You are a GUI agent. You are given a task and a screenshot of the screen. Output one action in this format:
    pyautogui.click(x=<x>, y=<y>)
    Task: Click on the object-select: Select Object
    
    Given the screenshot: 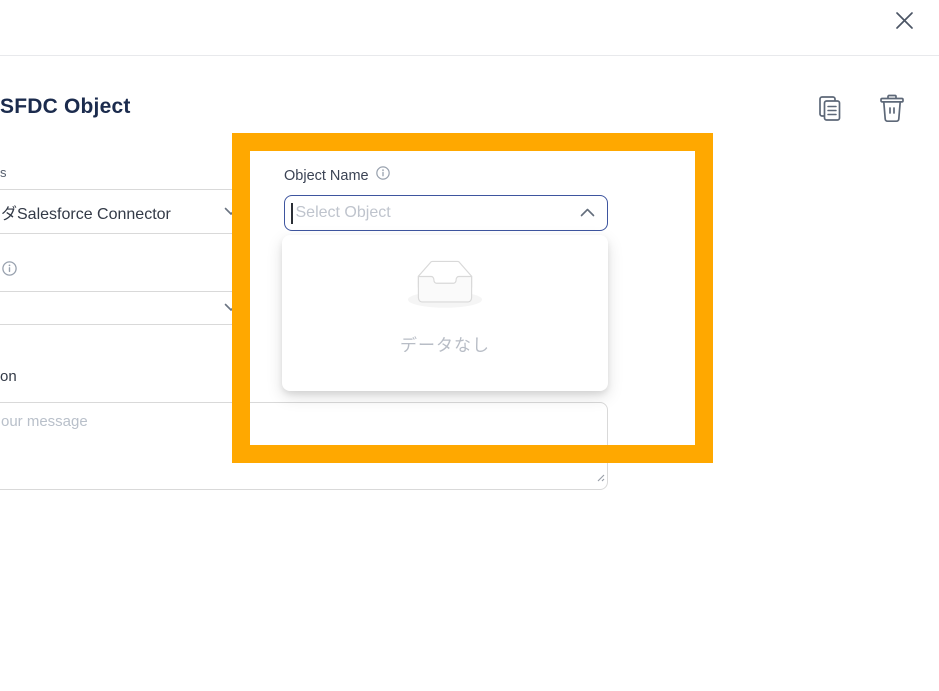 What is the action you would take?
    pyautogui.click(x=446, y=213)
    